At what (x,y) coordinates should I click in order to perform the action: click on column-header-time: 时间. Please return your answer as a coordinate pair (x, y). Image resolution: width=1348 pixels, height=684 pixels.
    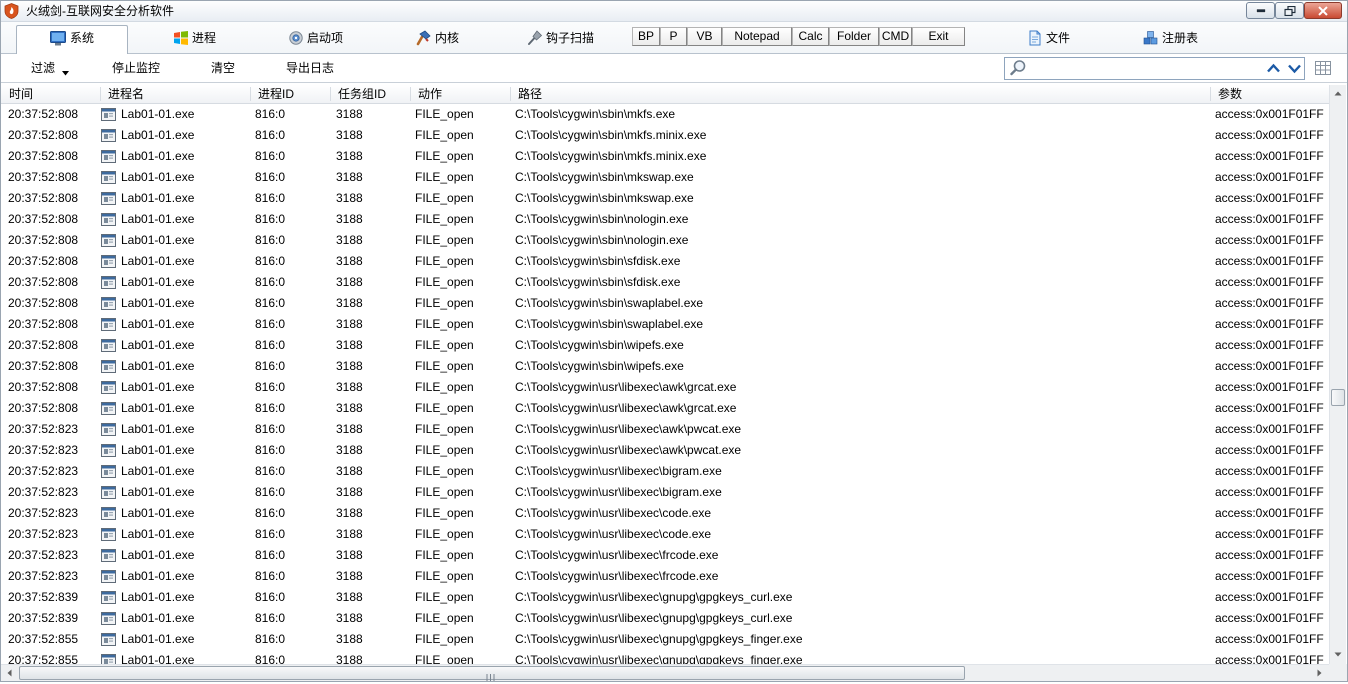
    Looking at the image, I should click on (21, 94).